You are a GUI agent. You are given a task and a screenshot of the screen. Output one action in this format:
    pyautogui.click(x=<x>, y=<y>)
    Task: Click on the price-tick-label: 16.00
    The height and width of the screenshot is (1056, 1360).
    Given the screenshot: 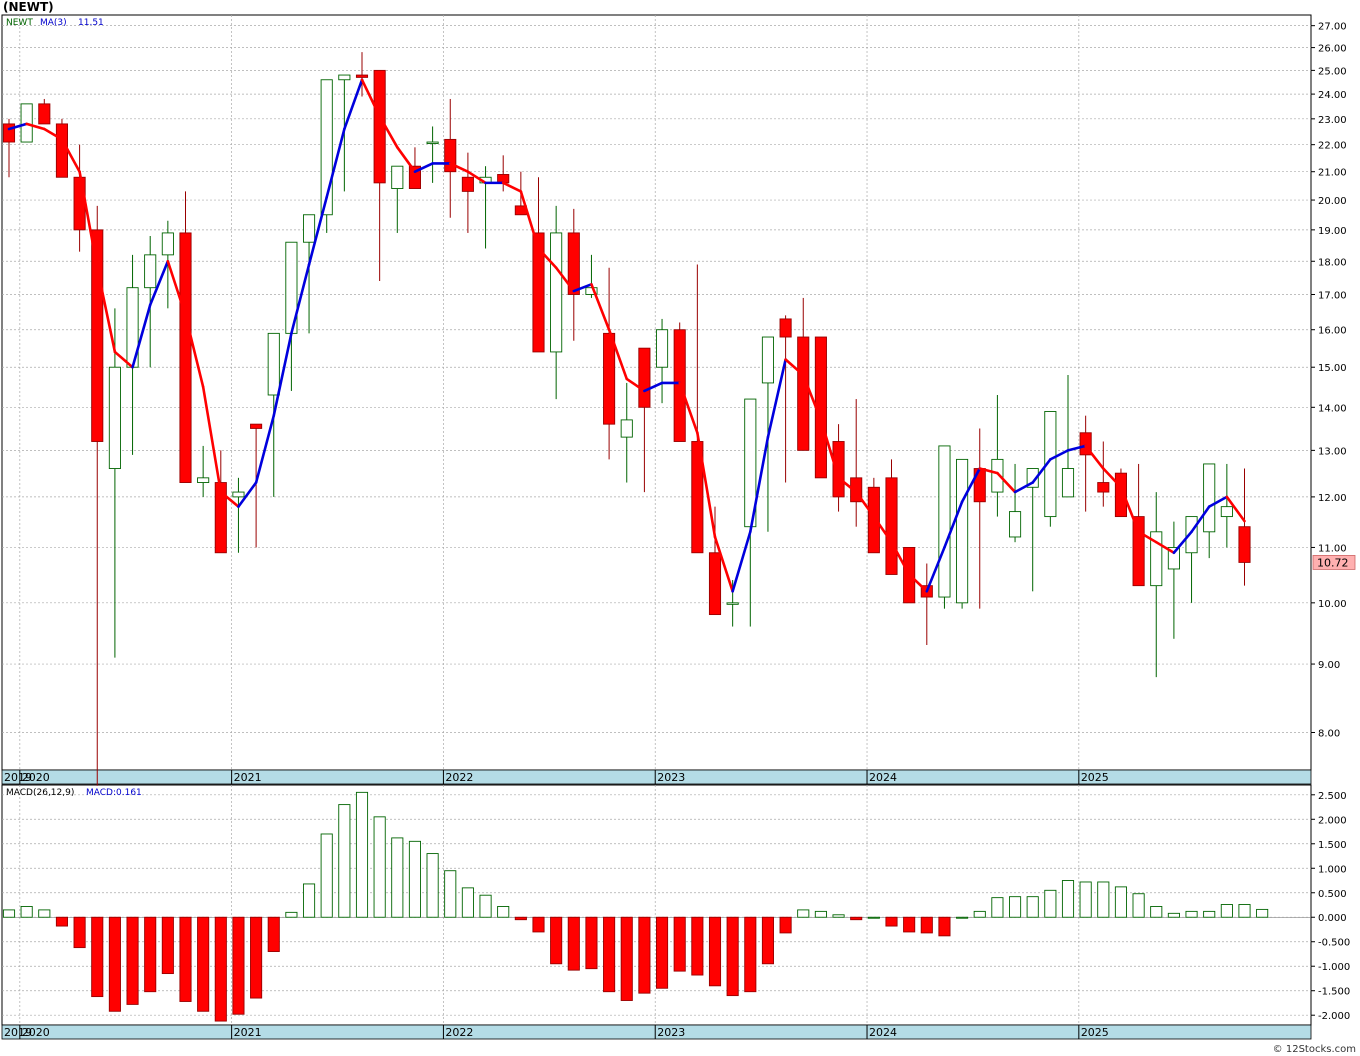 What is the action you would take?
    pyautogui.click(x=1332, y=331)
    